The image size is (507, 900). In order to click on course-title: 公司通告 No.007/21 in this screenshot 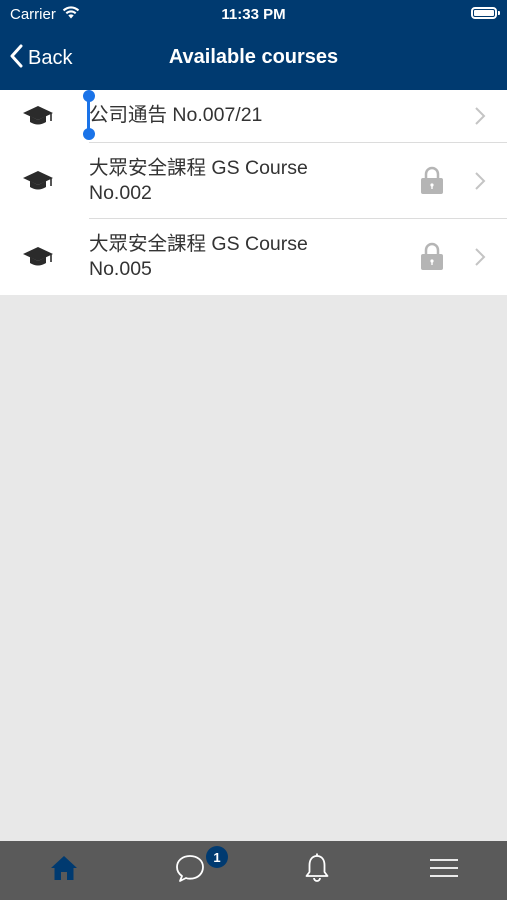, I will do `click(175, 115)`.